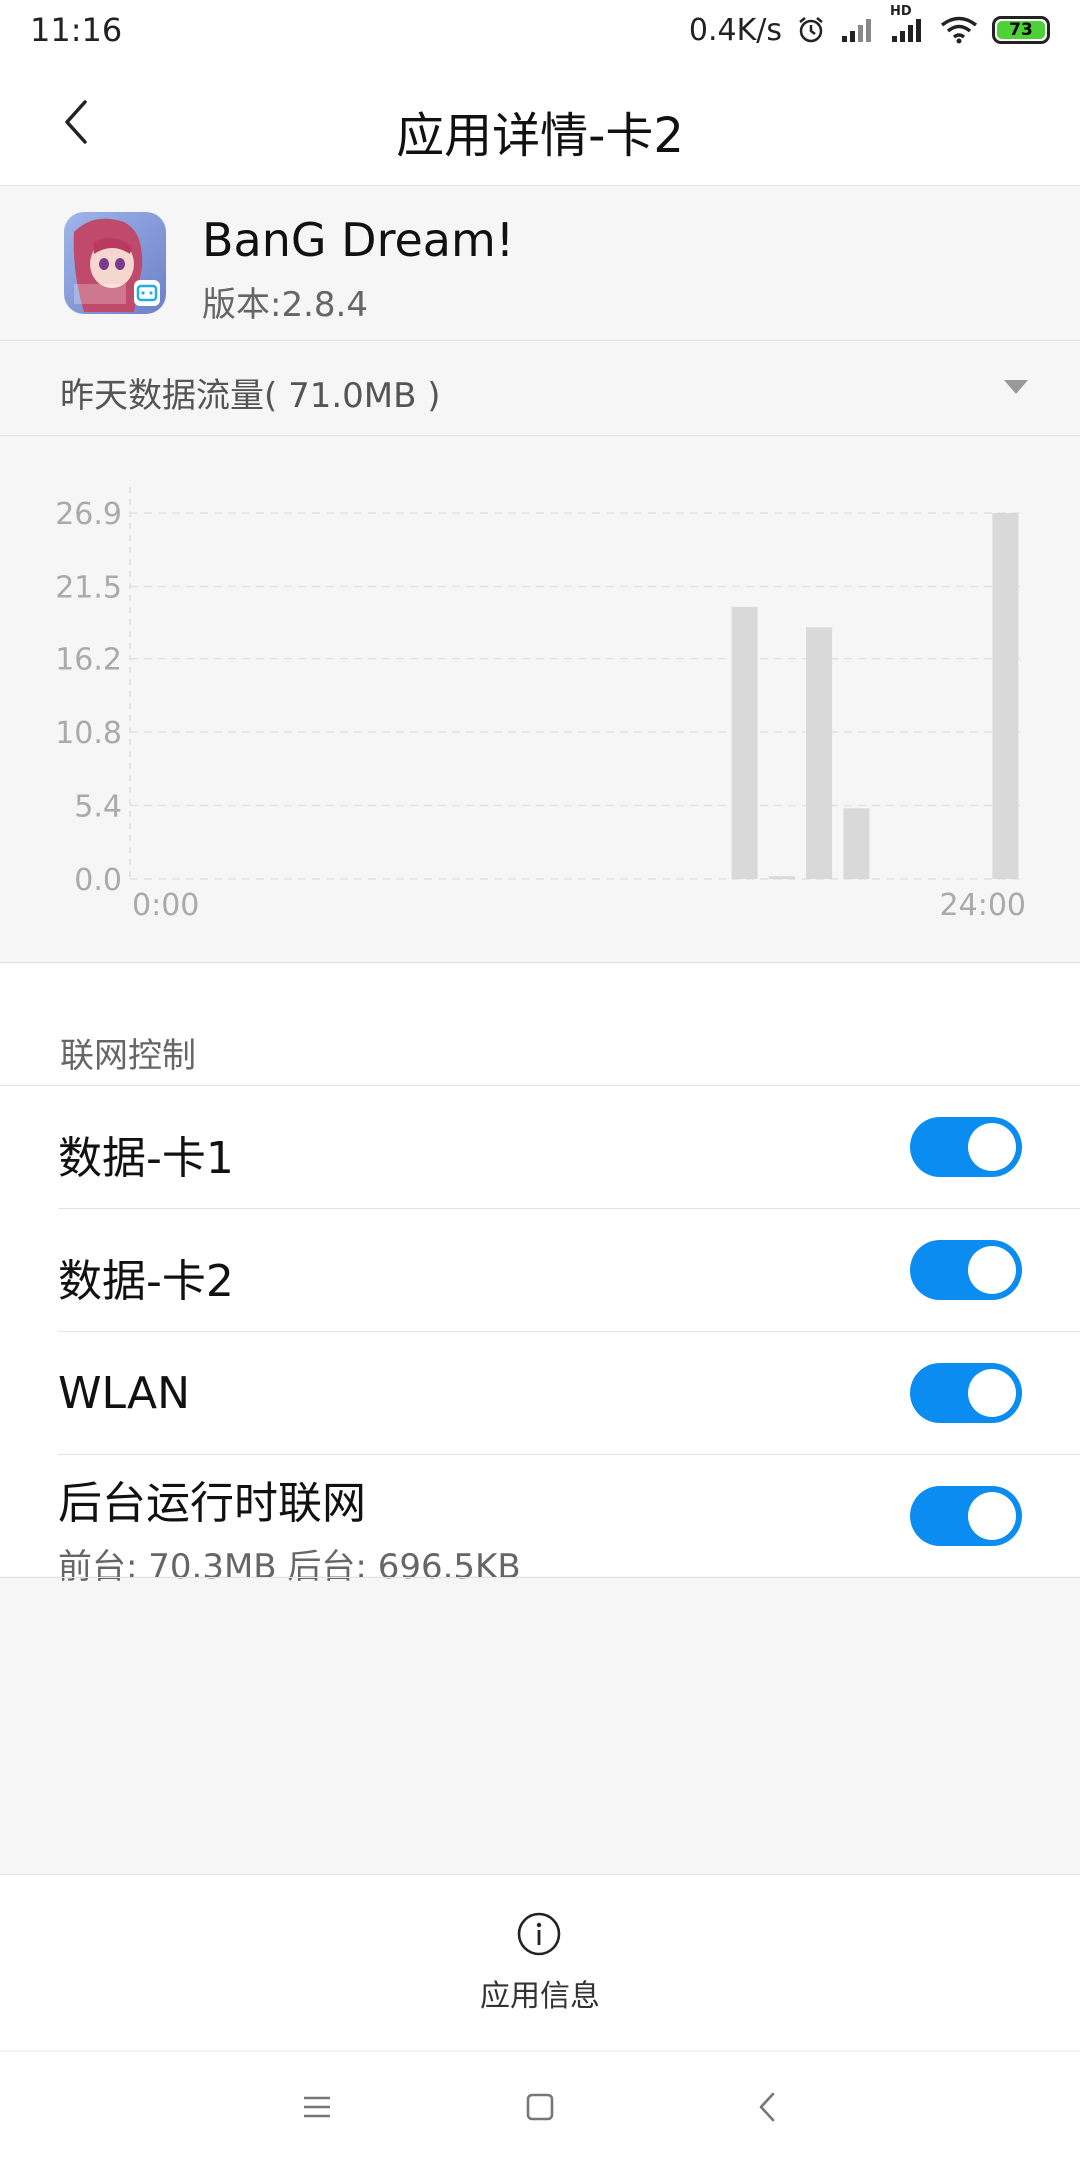  I want to click on app-info-label: 应用信息, so click(540, 1996).